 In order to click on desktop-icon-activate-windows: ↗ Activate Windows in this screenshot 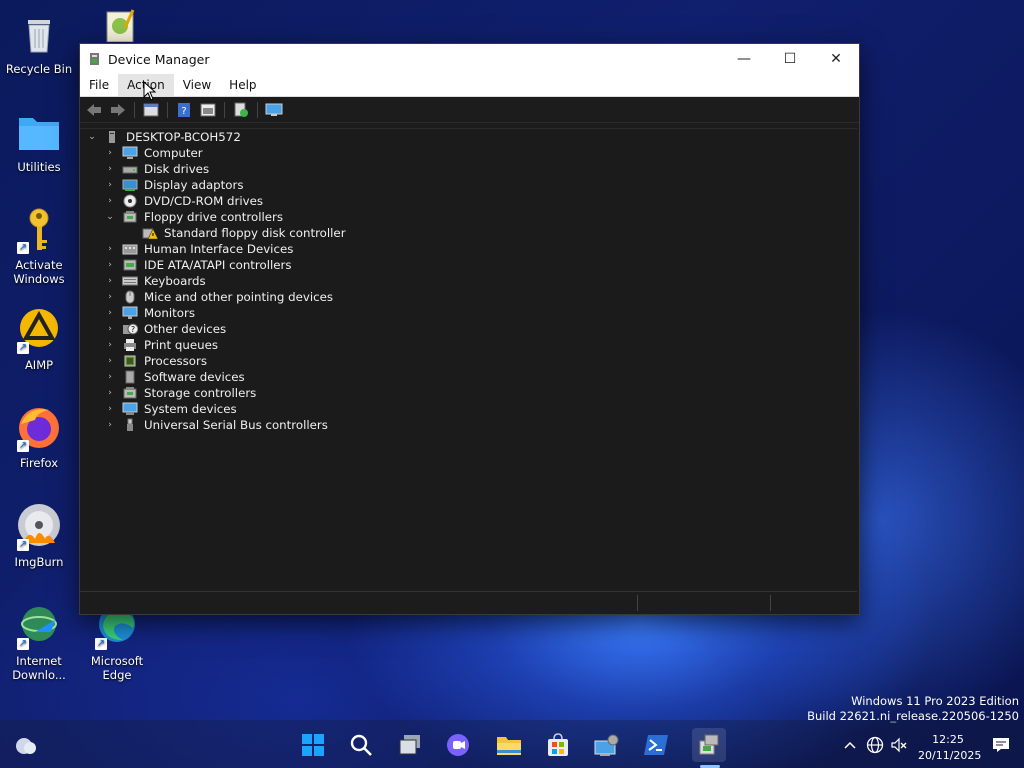, I will do `click(39, 246)`.